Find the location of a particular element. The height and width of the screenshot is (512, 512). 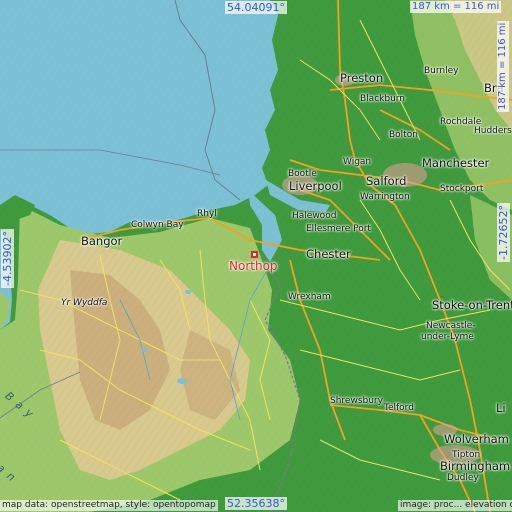

place-label-yr-wyddfa: Yr Wyddfa is located at coordinates (84, 303).